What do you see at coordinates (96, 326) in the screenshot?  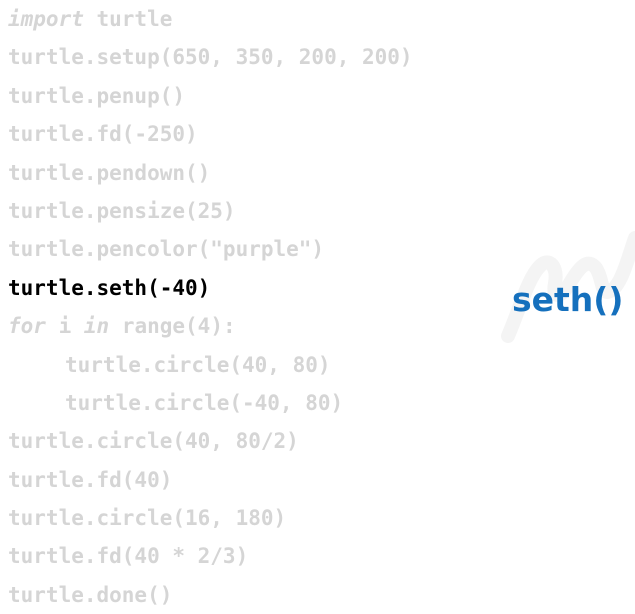 I see `keyword-in: in` at bounding box center [96, 326].